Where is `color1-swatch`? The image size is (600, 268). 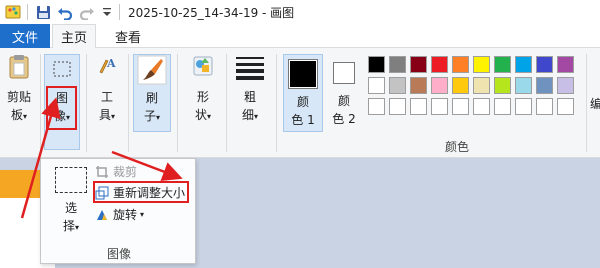
color1-swatch is located at coordinates (303, 74).